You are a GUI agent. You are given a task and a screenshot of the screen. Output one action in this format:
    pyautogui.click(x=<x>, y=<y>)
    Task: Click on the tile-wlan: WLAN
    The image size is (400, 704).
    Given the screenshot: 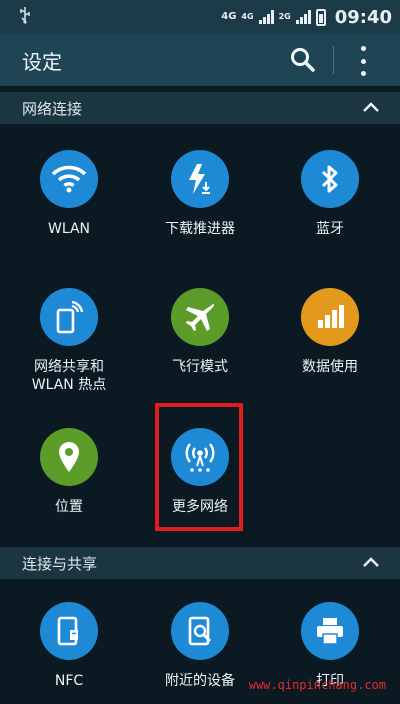 What is the action you would take?
    pyautogui.click(x=69, y=194)
    